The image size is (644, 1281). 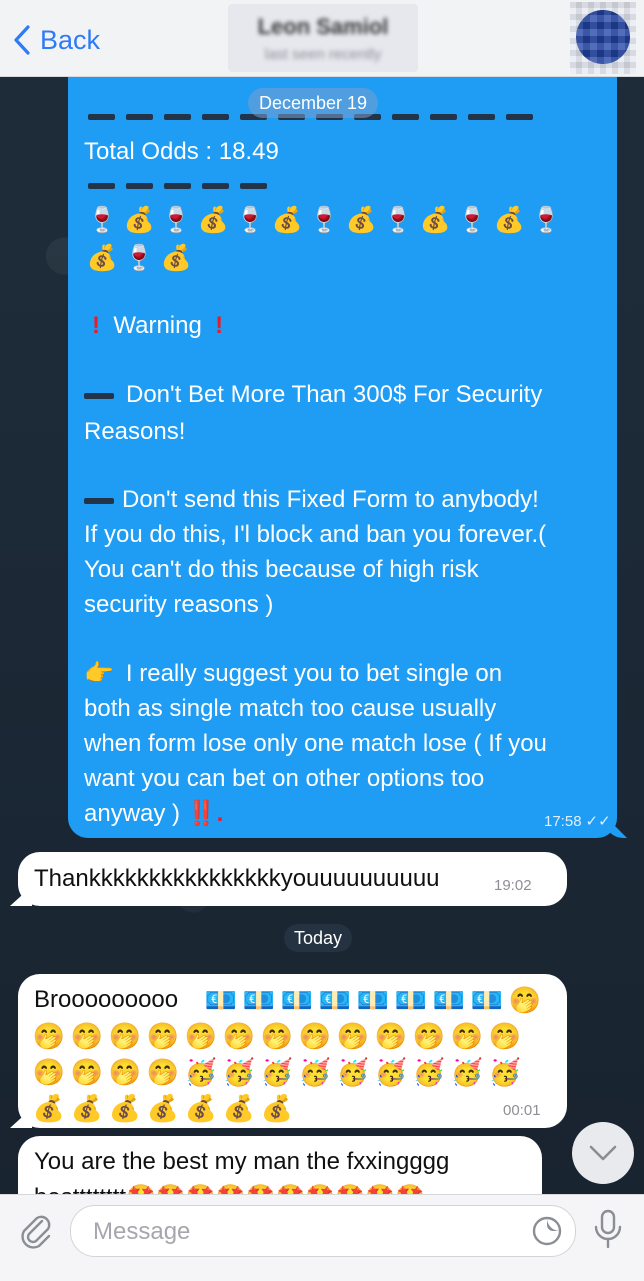 I want to click on suggestion-line-5: anyway ) ‼️., so click(x=154, y=813).